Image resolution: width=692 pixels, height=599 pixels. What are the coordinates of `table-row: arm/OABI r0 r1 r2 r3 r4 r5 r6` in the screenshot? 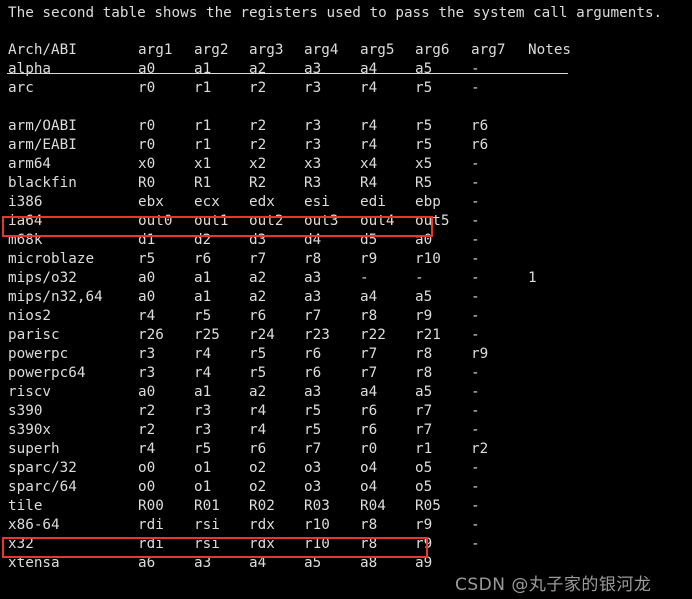 It's located at (320, 126).